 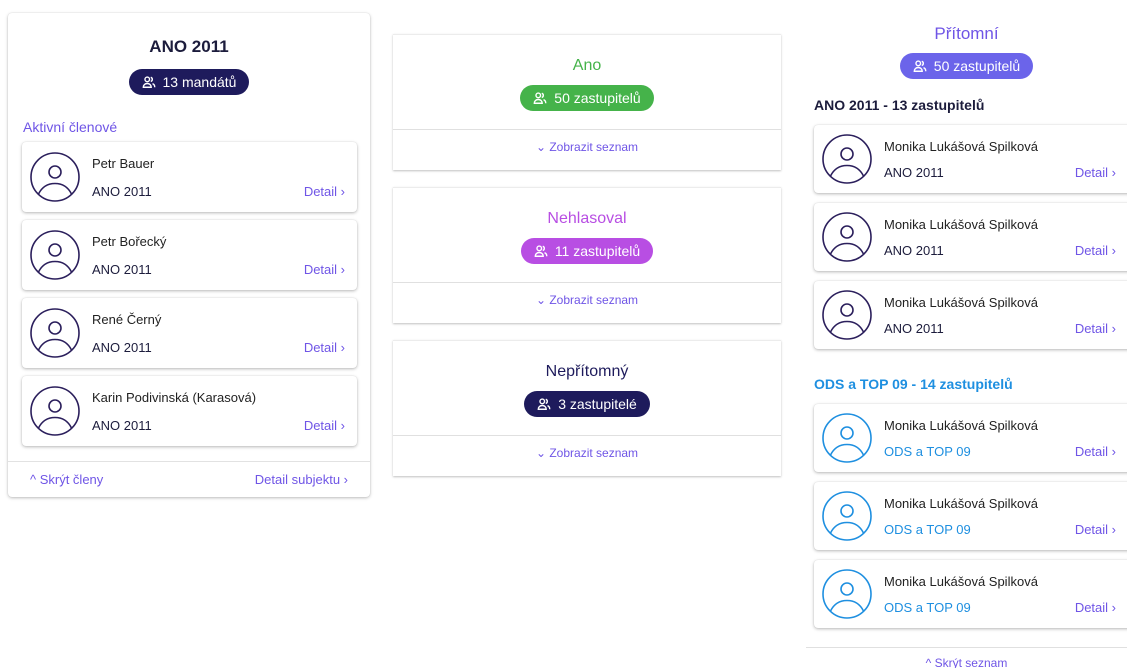 I want to click on member-name: René Černý, so click(x=127, y=319).